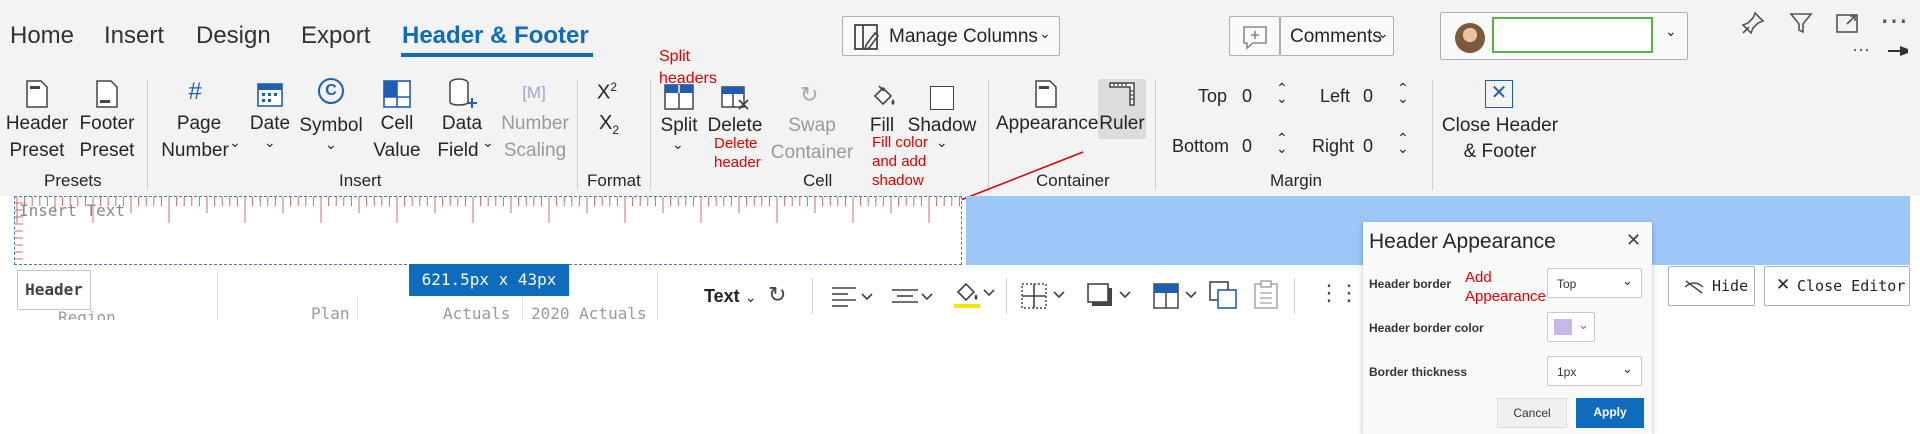 This screenshot has height=434, width=1920. Describe the element at coordinates (852, 296) in the screenshot. I see `align-left-icon` at that location.